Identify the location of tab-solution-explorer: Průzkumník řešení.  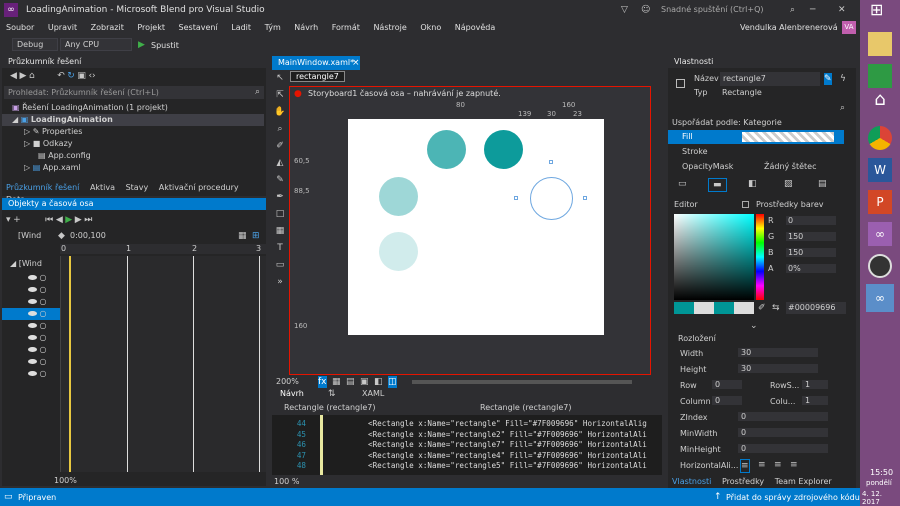
(42, 187).